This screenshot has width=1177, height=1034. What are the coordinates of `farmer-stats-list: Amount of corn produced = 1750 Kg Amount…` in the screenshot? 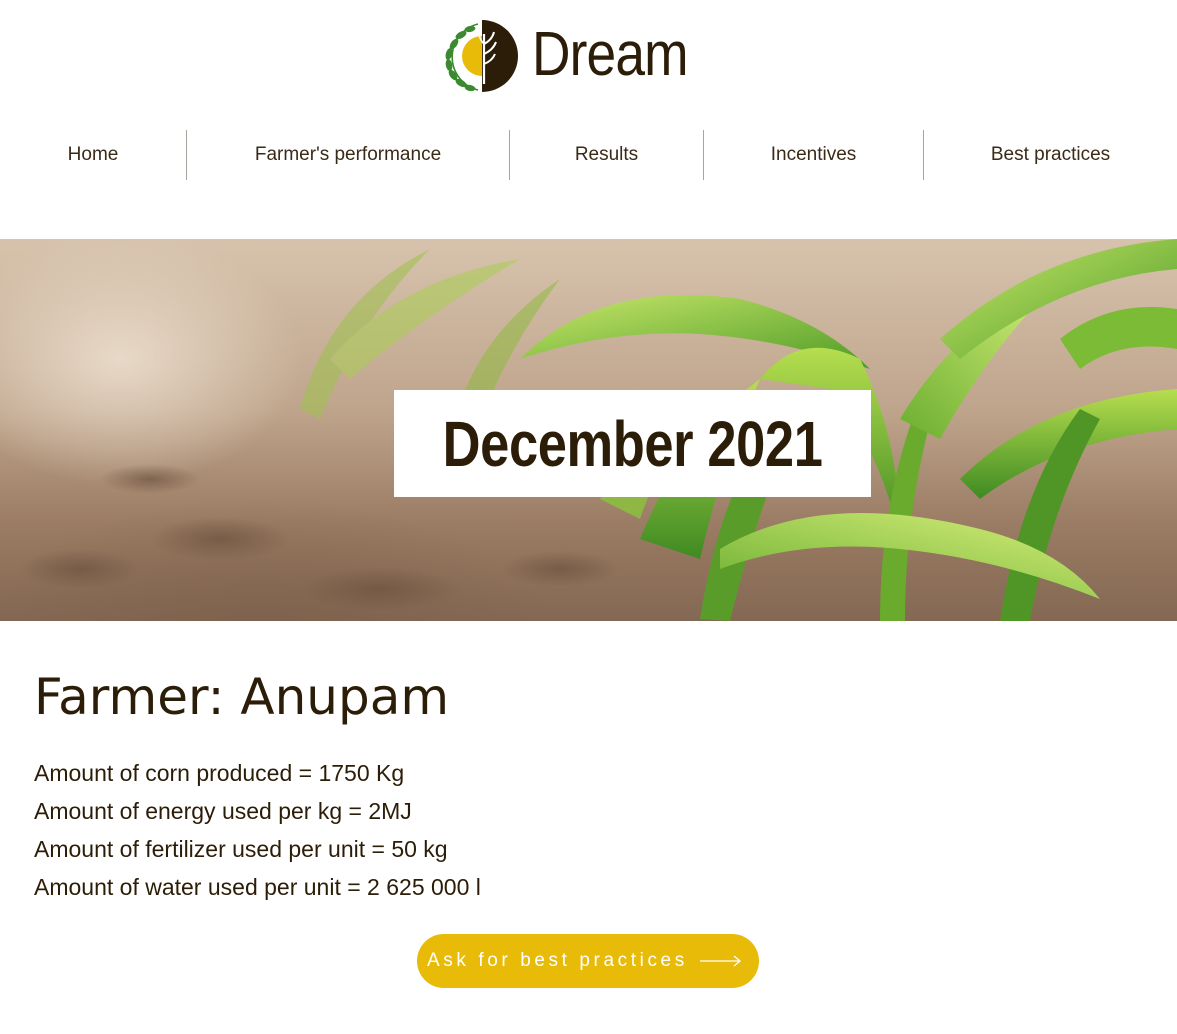 It's located at (257, 830).